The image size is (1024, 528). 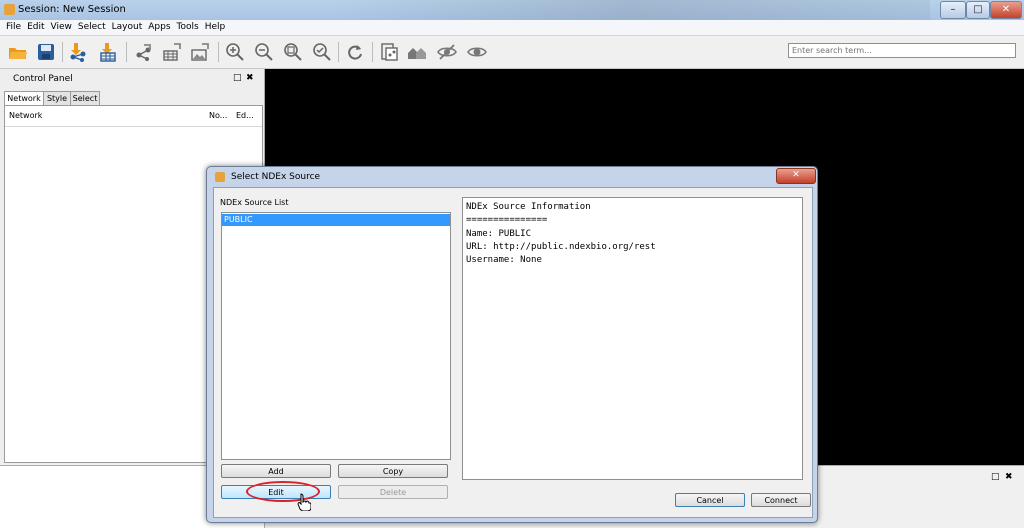 I want to click on menu-bar: File Edit View Select Layout Apps Tools Help, so click(x=512, y=28).